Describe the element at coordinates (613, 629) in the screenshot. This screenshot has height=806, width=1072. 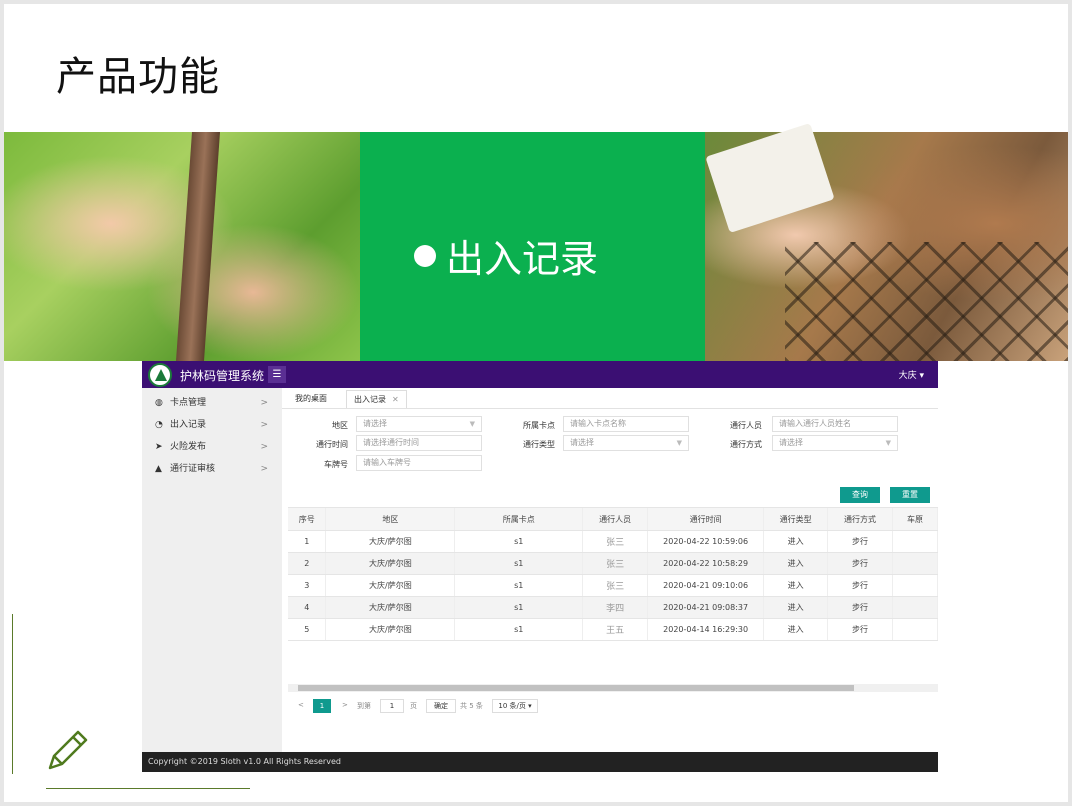
I see `table-row: 5 大庆/萨尔图 s1 王五 2020-04-14 16:29:30 进入 步行` at that location.